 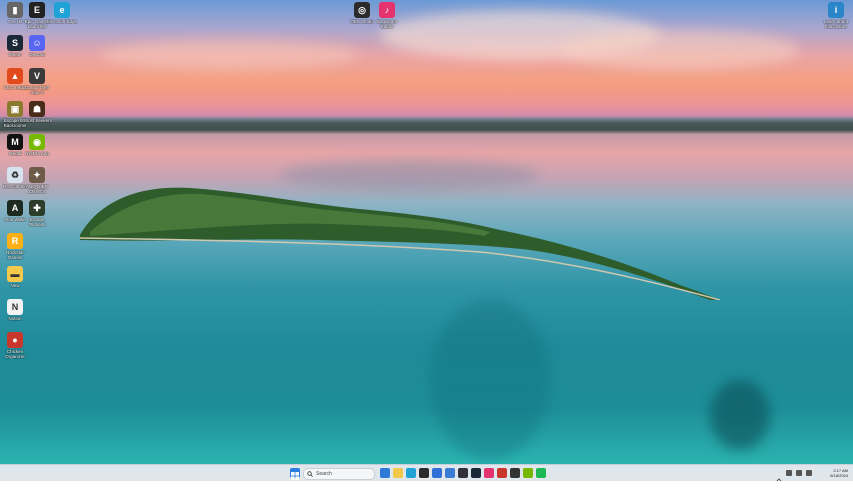 I want to click on desktop-icon: N Notion, so click(x=15, y=310).